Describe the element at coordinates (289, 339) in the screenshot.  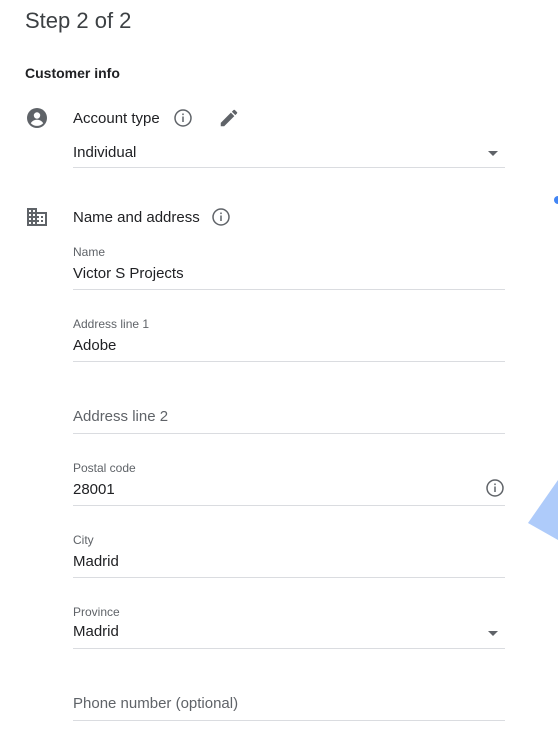
I see `address-line1-field: Address line 1 Adobe` at that location.